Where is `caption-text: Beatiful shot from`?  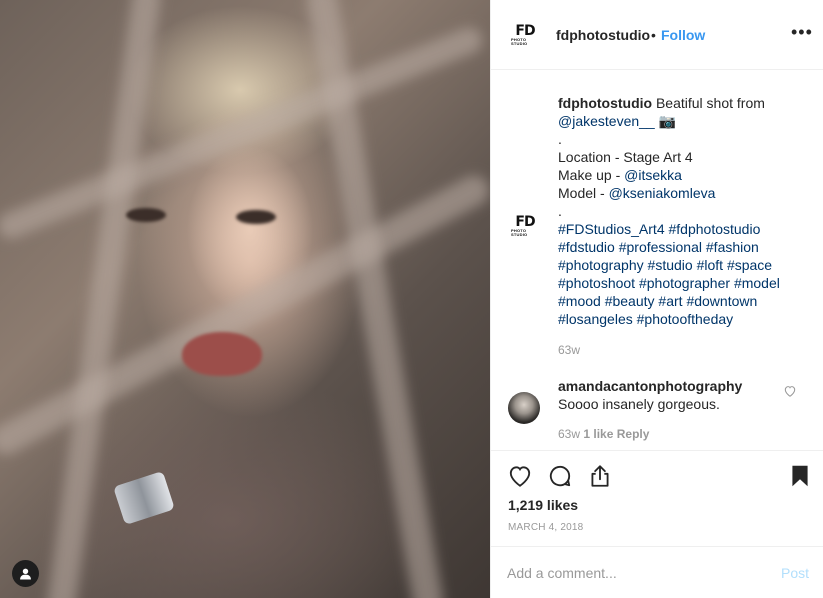
caption-text: Beatiful shot from is located at coordinates (710, 103).